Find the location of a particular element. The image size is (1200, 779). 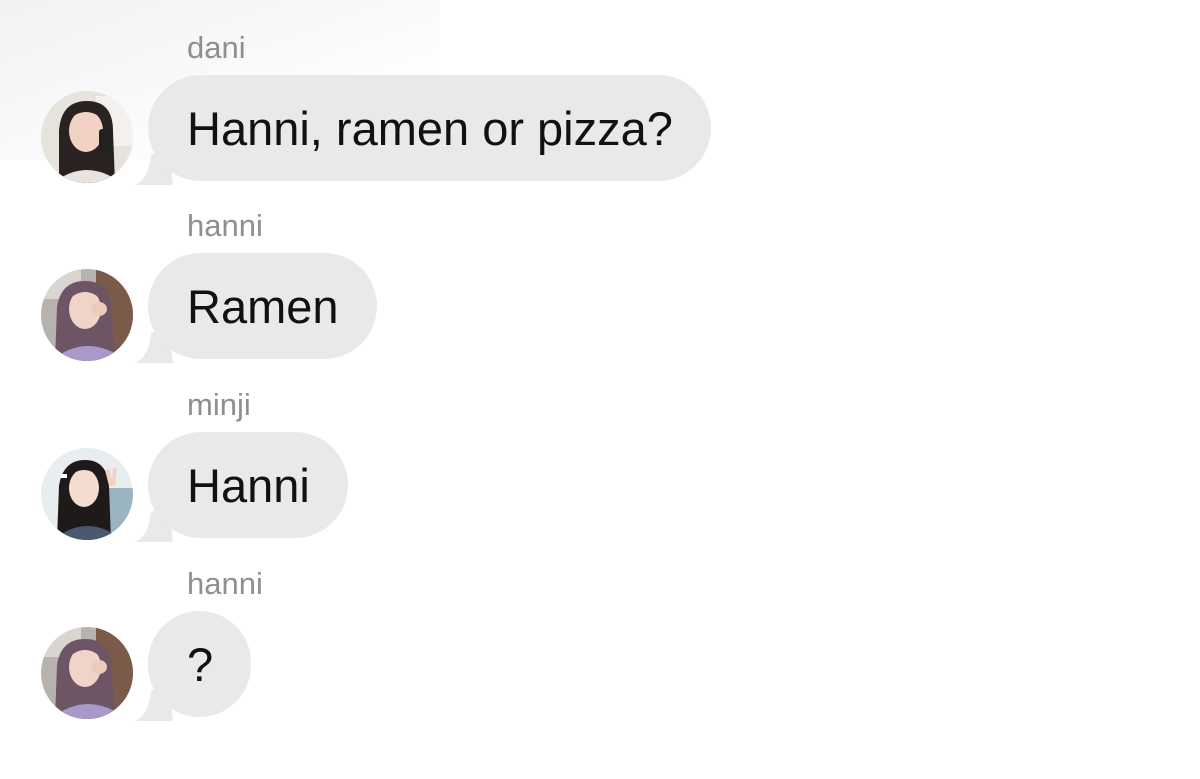

sender-name: dani is located at coordinates (216, 47).